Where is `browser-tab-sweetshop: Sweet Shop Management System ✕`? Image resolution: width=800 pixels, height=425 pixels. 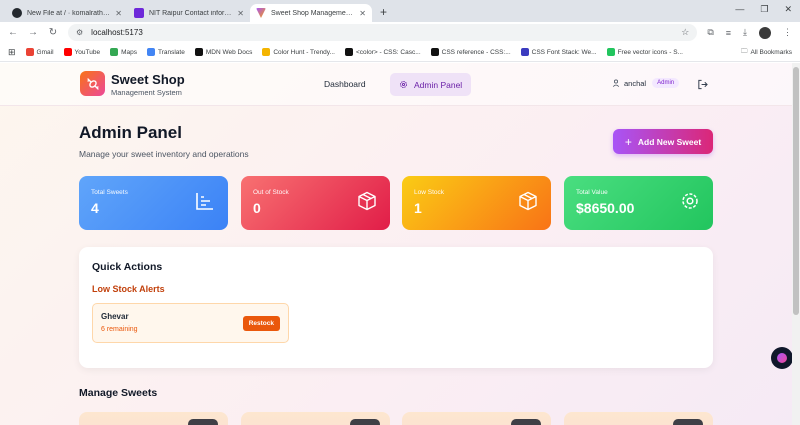
browser-tab-sweetshop: Sweet Shop Management System ✕ is located at coordinates (311, 13).